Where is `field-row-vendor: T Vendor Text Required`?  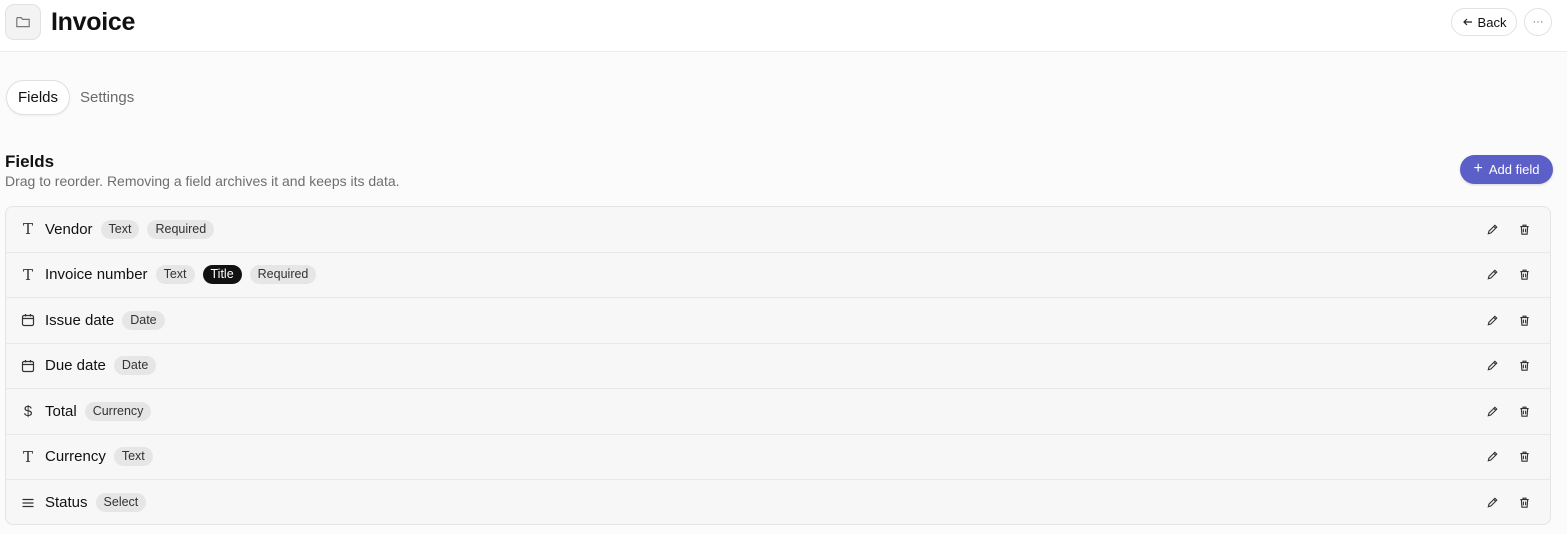 field-row-vendor: T Vendor Text Required is located at coordinates (778, 230).